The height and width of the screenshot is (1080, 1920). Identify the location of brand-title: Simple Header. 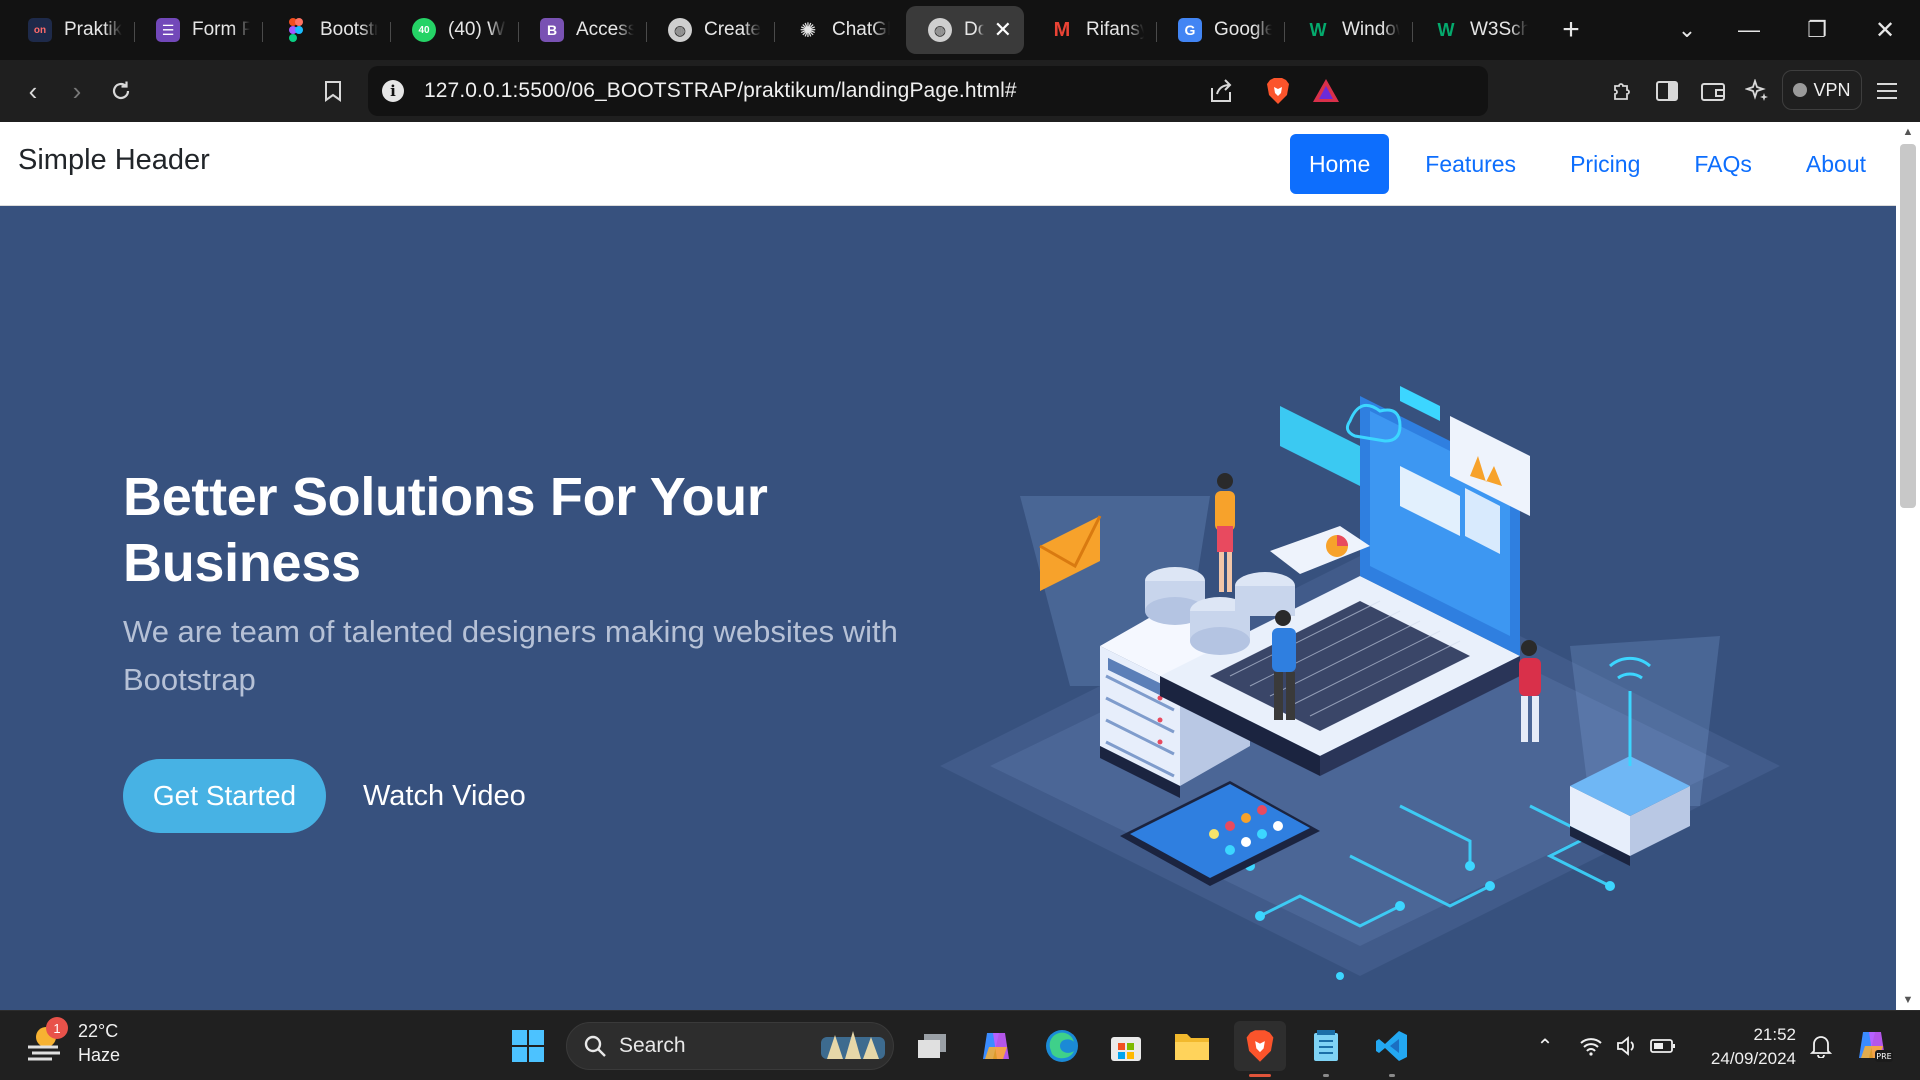
(114, 160).